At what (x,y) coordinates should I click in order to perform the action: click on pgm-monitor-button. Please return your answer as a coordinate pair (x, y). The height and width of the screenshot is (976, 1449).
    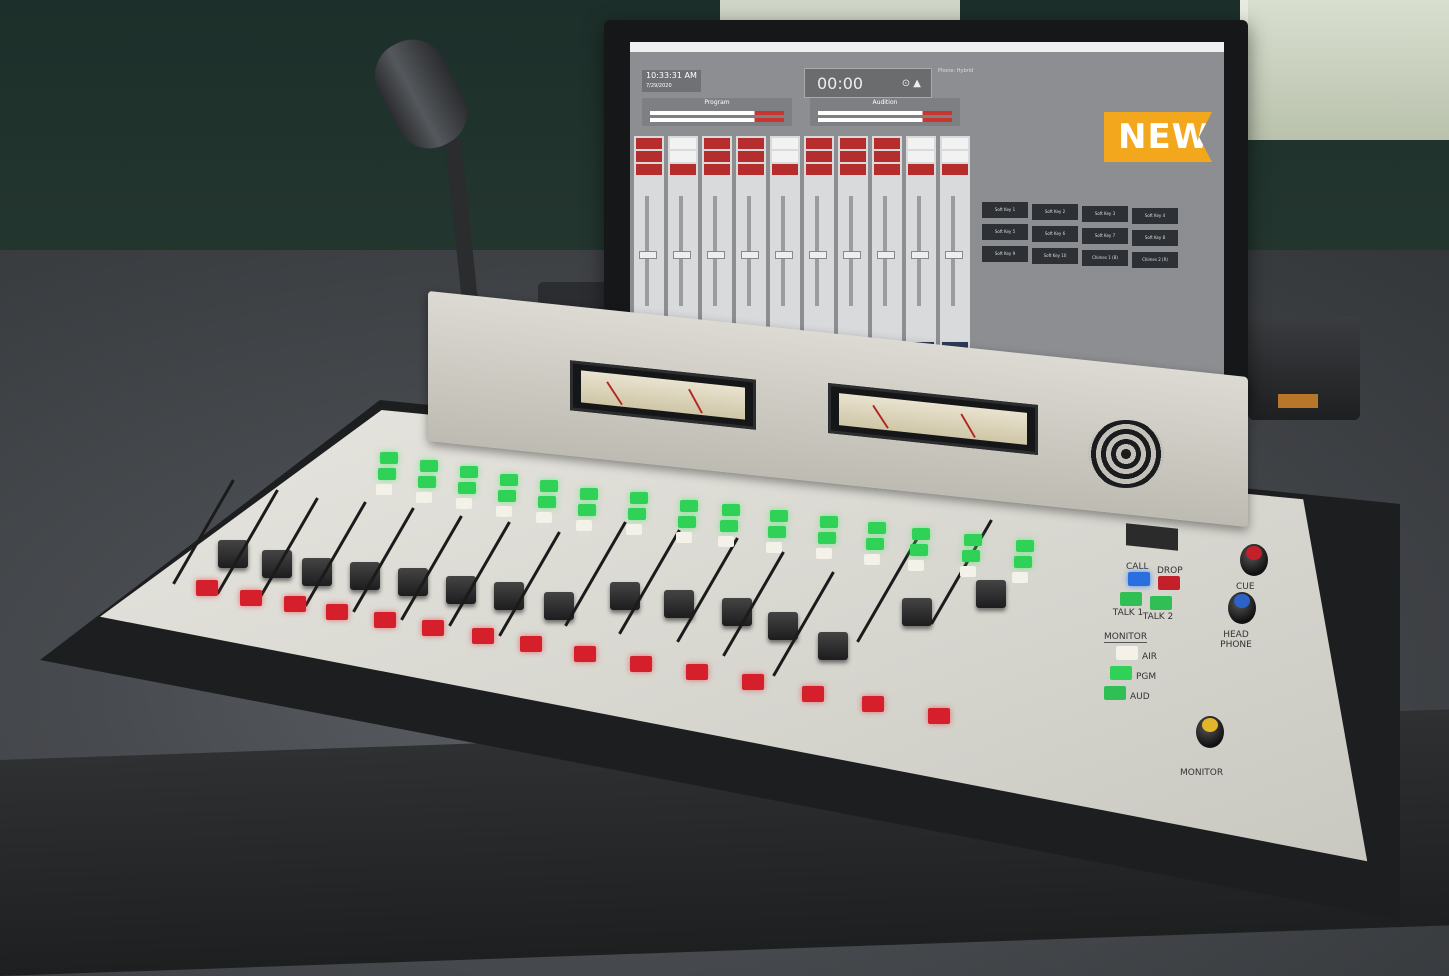
    Looking at the image, I should click on (1121, 673).